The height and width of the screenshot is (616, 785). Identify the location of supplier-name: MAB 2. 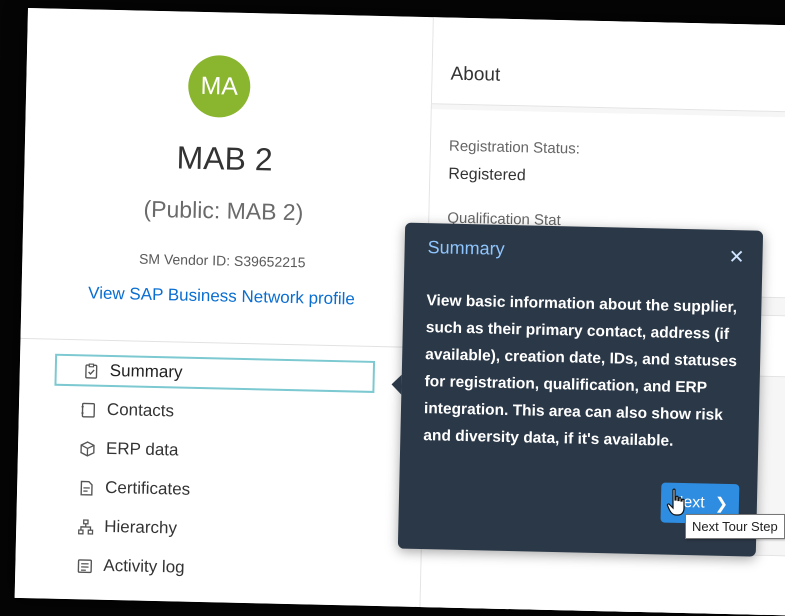
(224, 159).